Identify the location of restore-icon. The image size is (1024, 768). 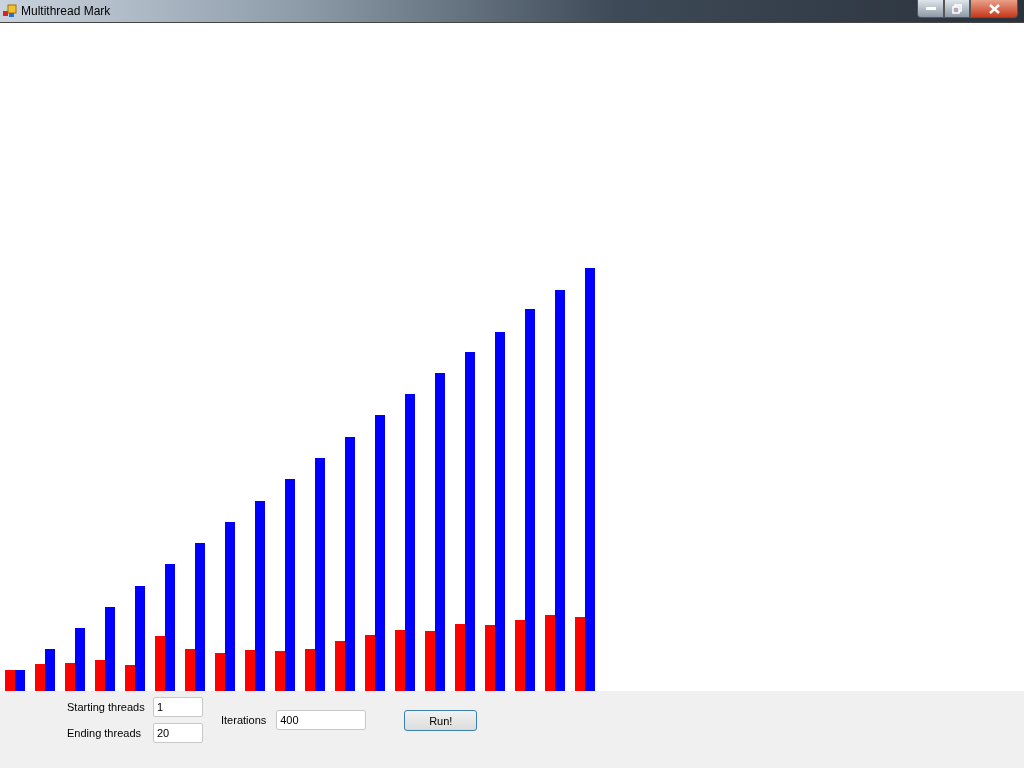
(957, 8).